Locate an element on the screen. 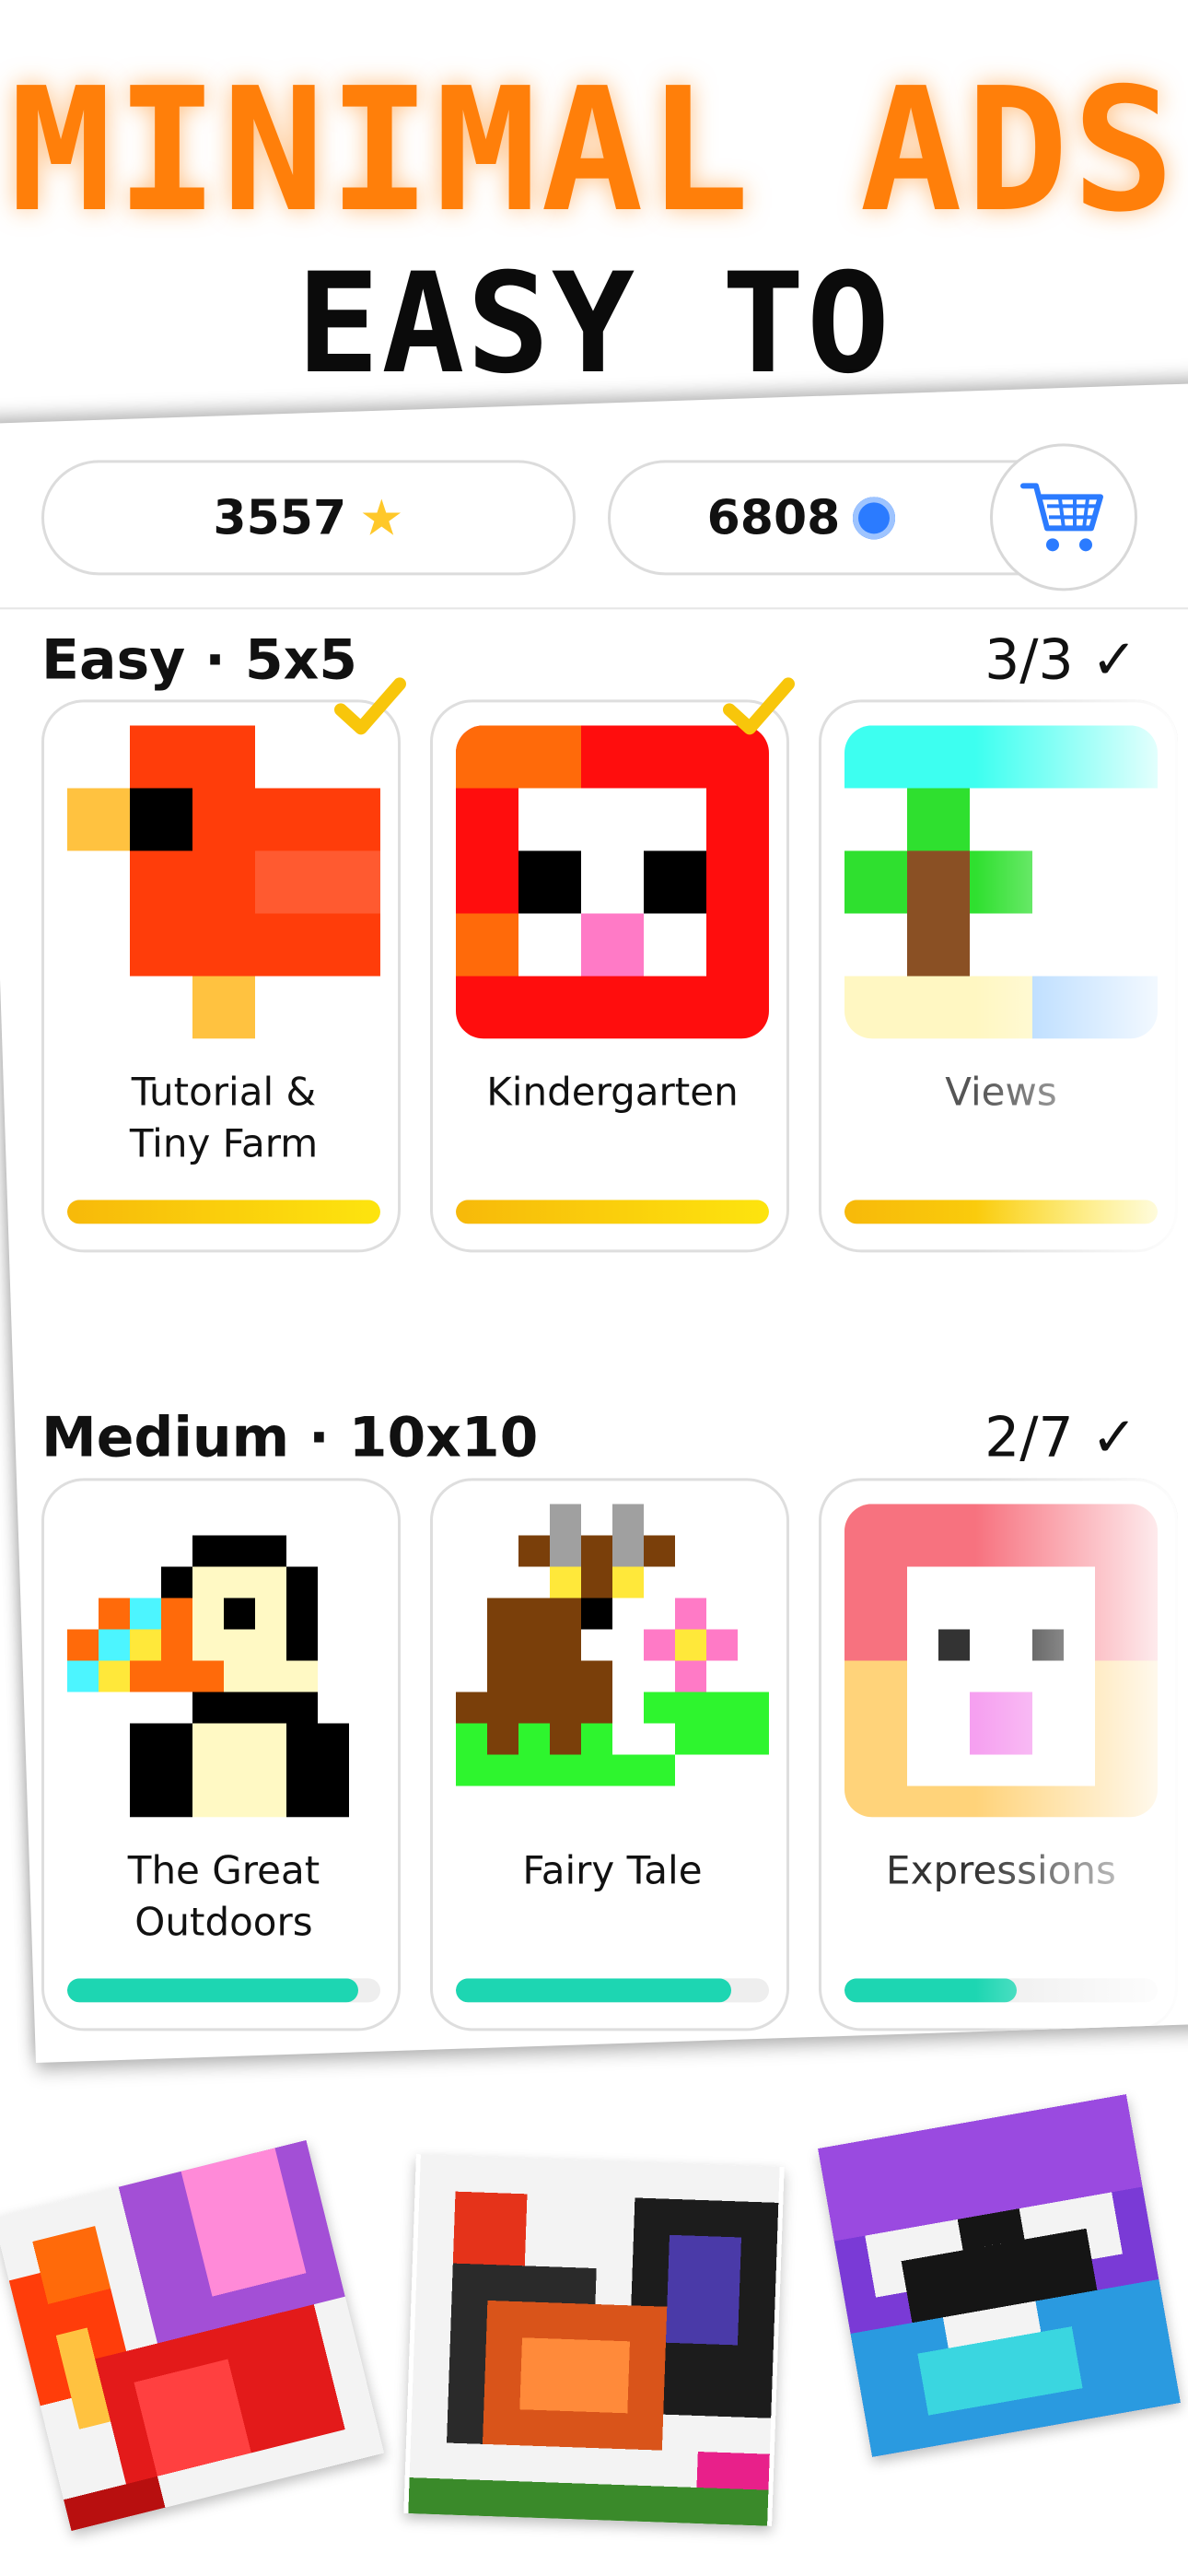  pack-card-fairy-tale: Fairy Tale is located at coordinates (609, 1755).